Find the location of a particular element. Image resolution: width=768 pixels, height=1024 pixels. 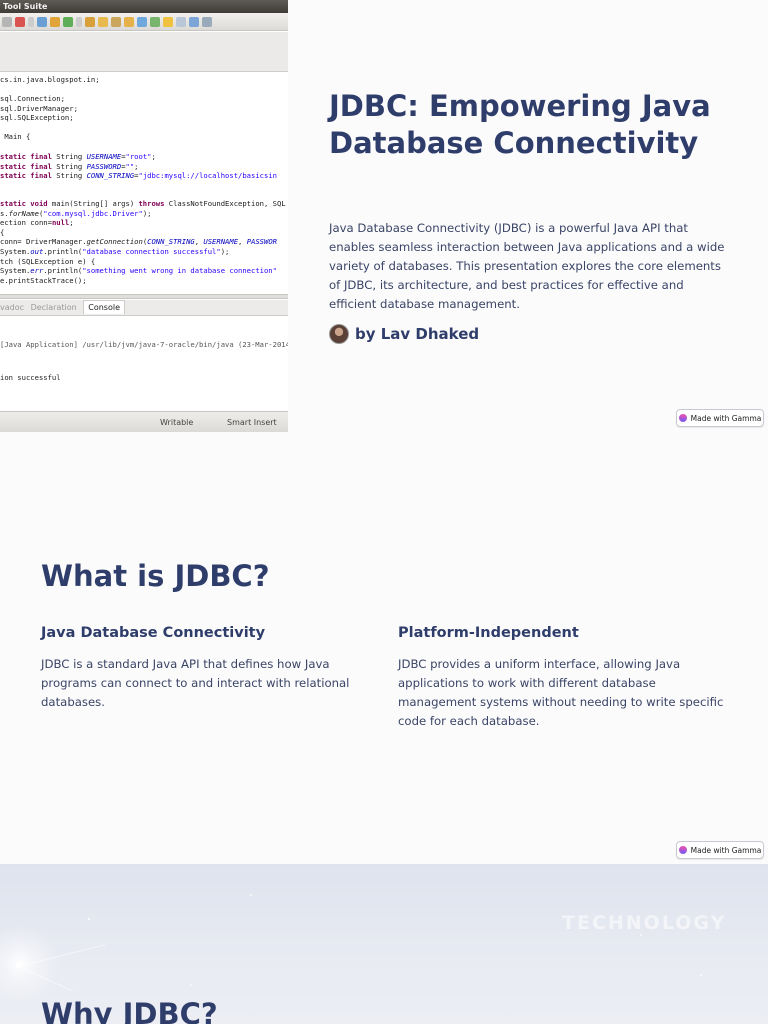

slide-heading: What is JDBC? is located at coordinates (155, 576).